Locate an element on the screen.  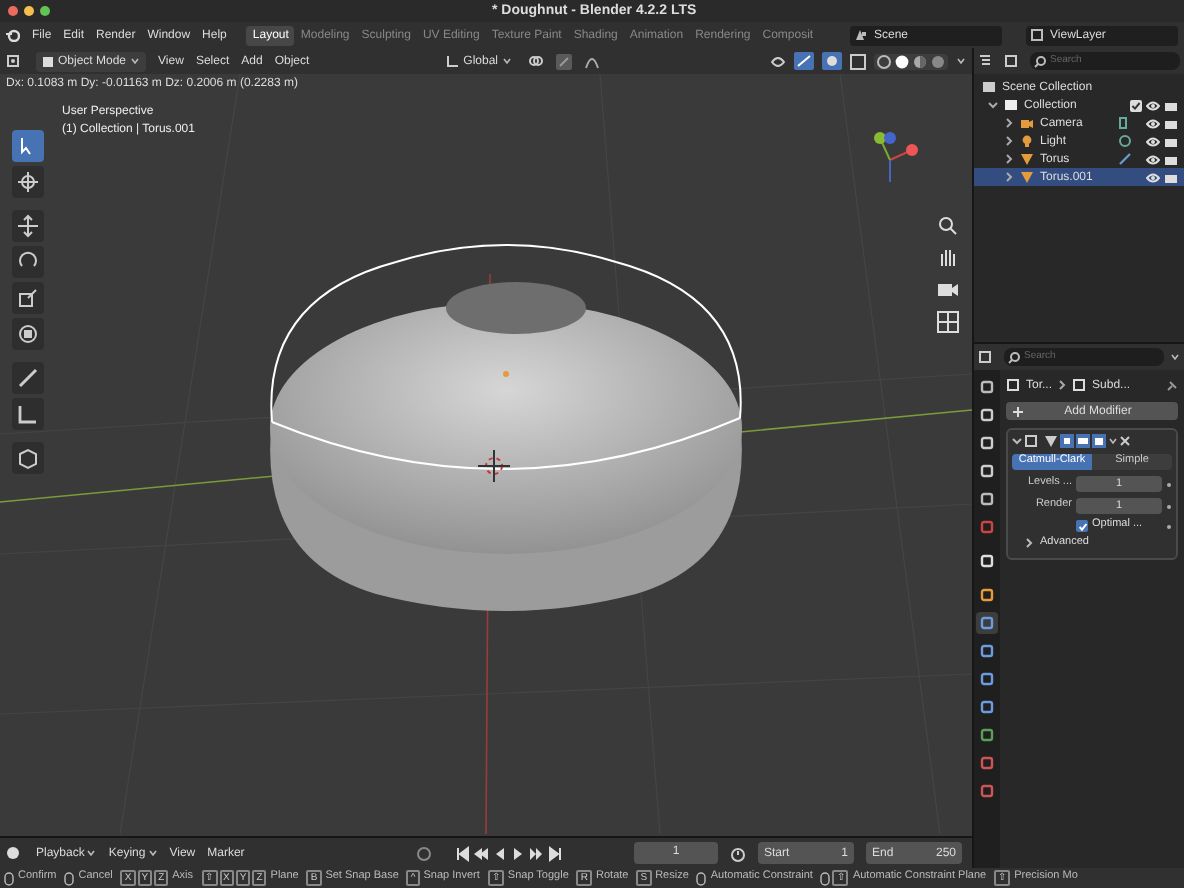
world-tab-icon is located at coordinates (987, 527).